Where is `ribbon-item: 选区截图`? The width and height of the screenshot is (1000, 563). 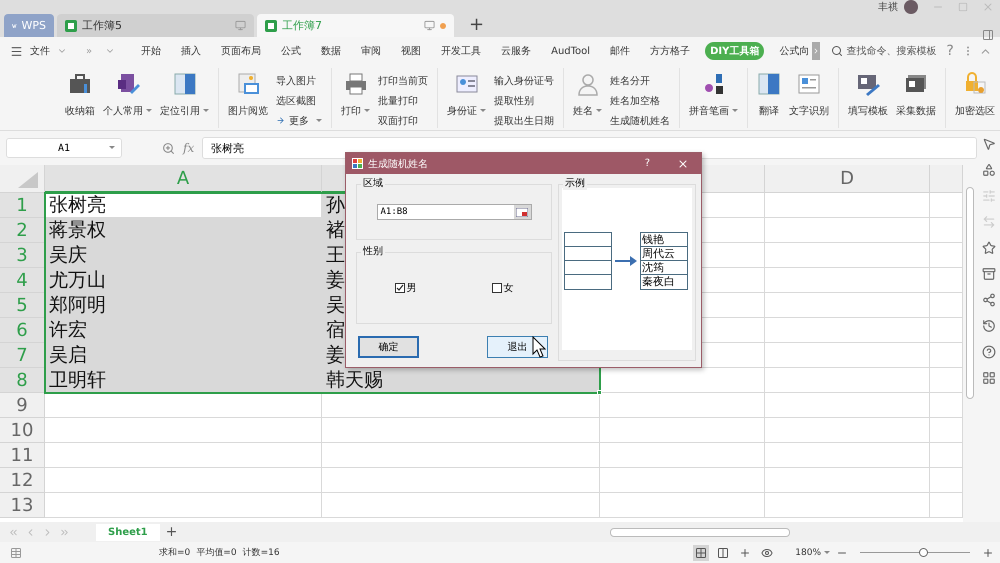
ribbon-item: 选区截图 is located at coordinates (299, 101).